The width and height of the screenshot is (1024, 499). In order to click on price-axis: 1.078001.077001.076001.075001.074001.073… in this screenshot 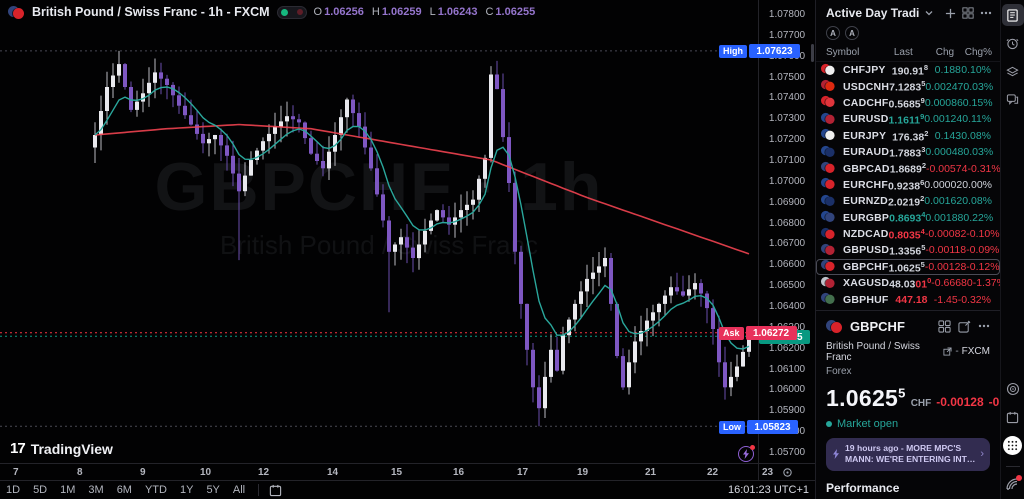, I will do `click(767, 231)`.